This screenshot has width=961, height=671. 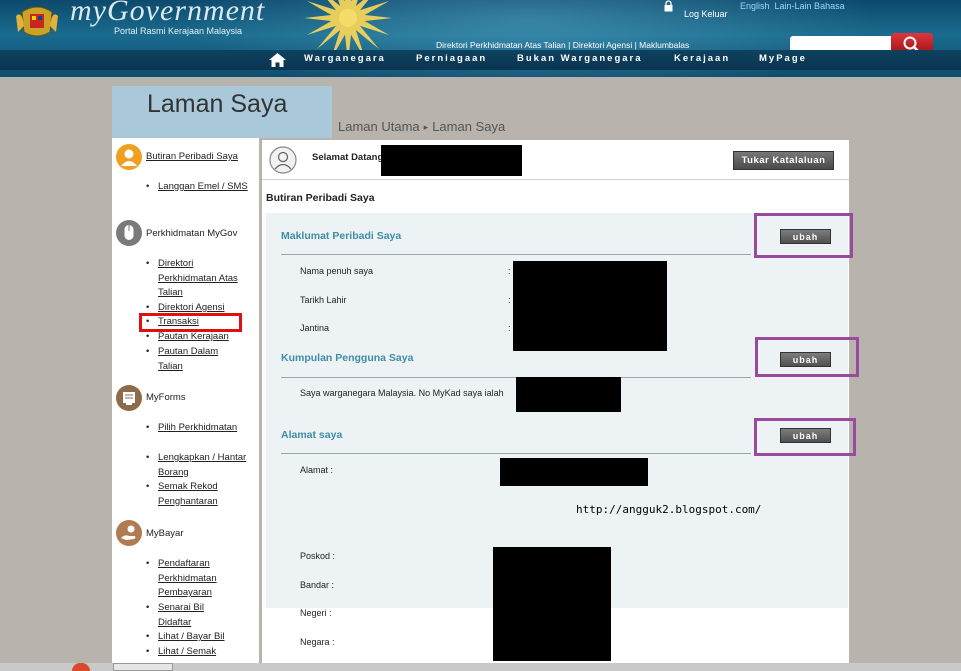 What do you see at coordinates (706, 14) in the screenshot?
I see `logout-link: Log Keluar` at bounding box center [706, 14].